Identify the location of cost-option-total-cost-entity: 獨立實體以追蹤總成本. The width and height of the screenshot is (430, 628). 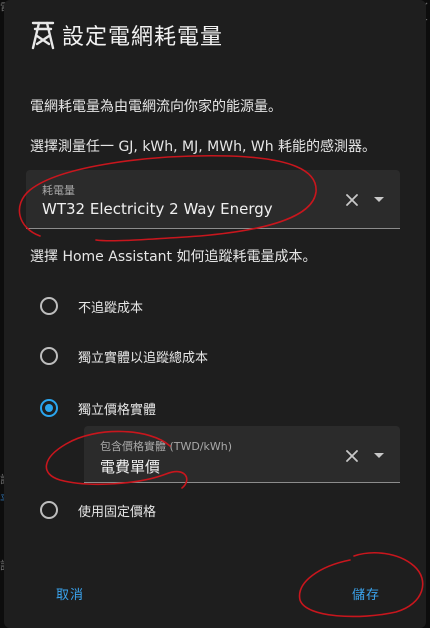
(124, 356).